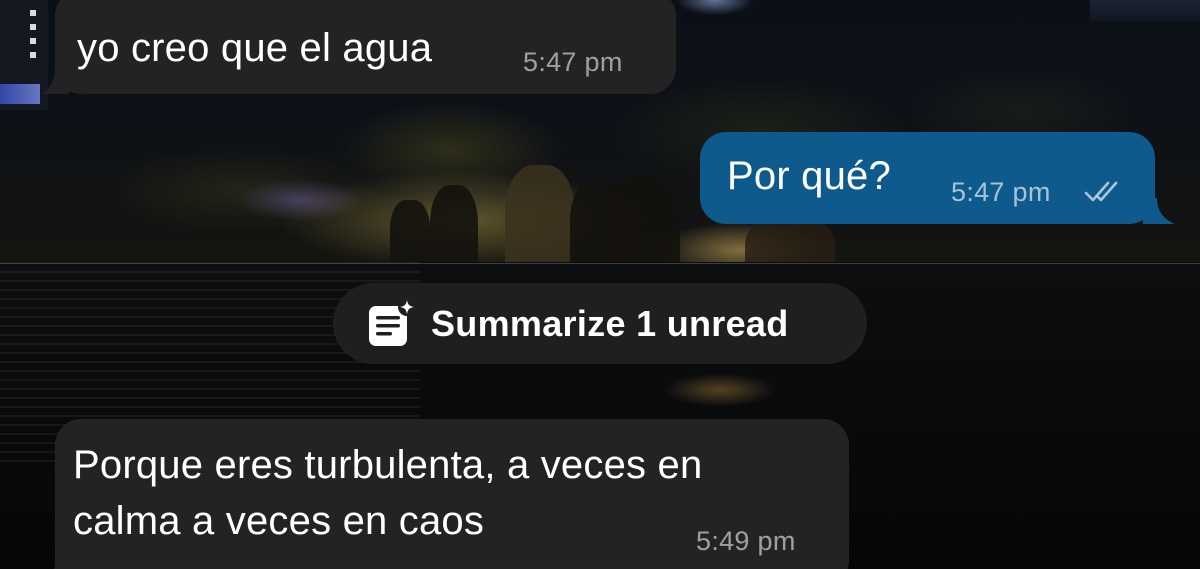 This screenshot has height=569, width=1200. Describe the element at coordinates (392, 322) in the screenshot. I see `summarize-sparkle-icon` at that location.